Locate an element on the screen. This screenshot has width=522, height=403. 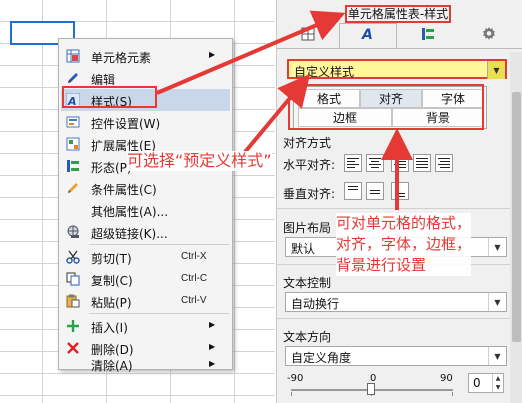
cell-border-icon is located at coordinates (308, 36).